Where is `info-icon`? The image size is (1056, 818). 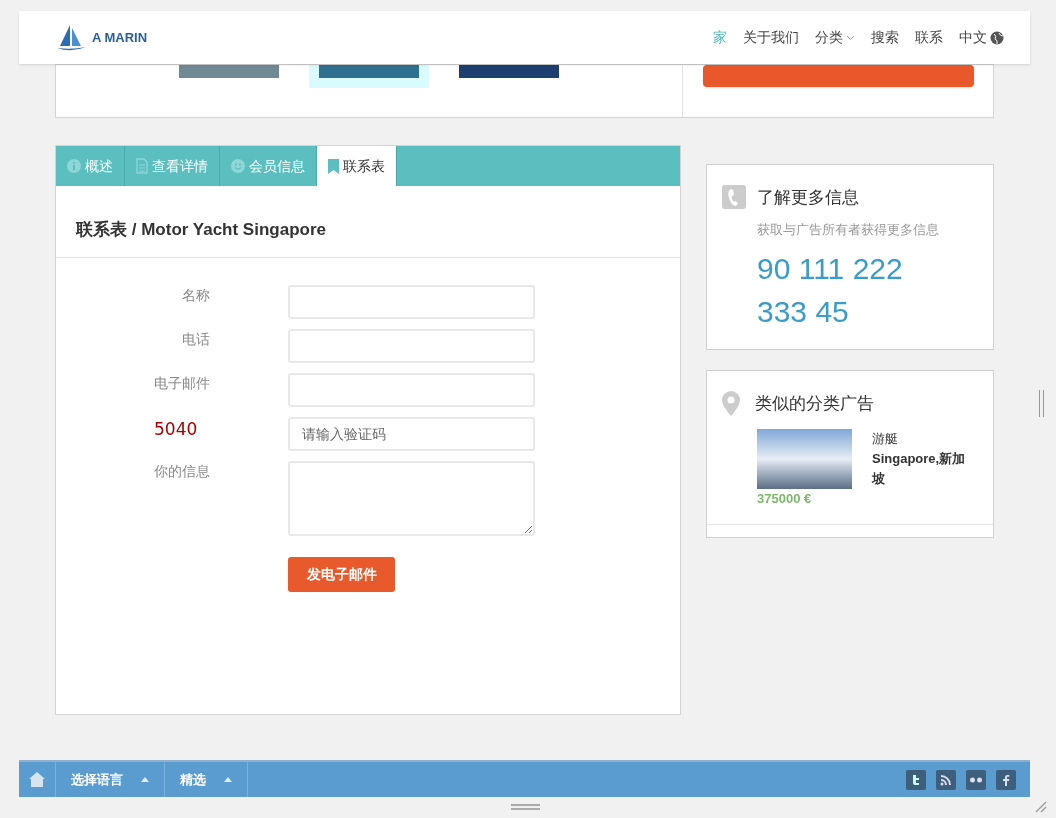 info-icon is located at coordinates (74, 166).